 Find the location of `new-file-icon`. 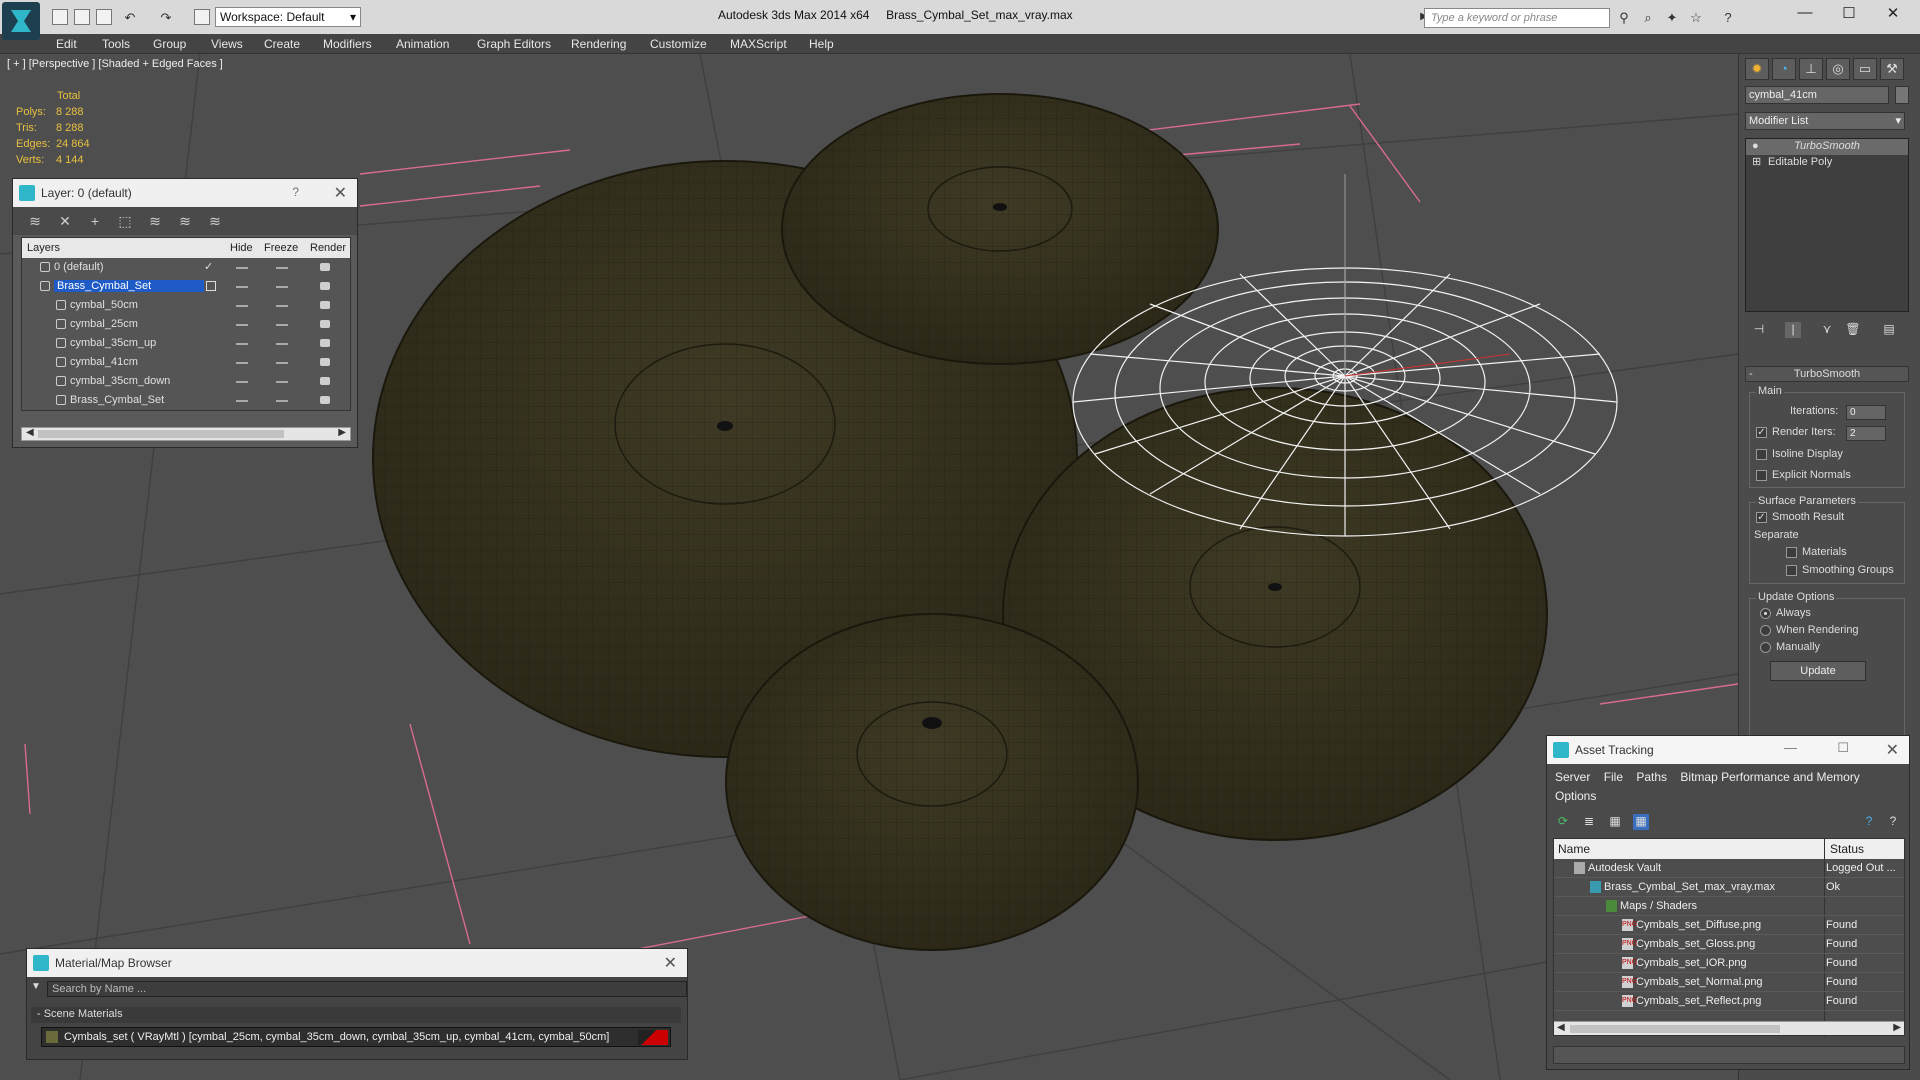

new-file-icon is located at coordinates (60, 17).